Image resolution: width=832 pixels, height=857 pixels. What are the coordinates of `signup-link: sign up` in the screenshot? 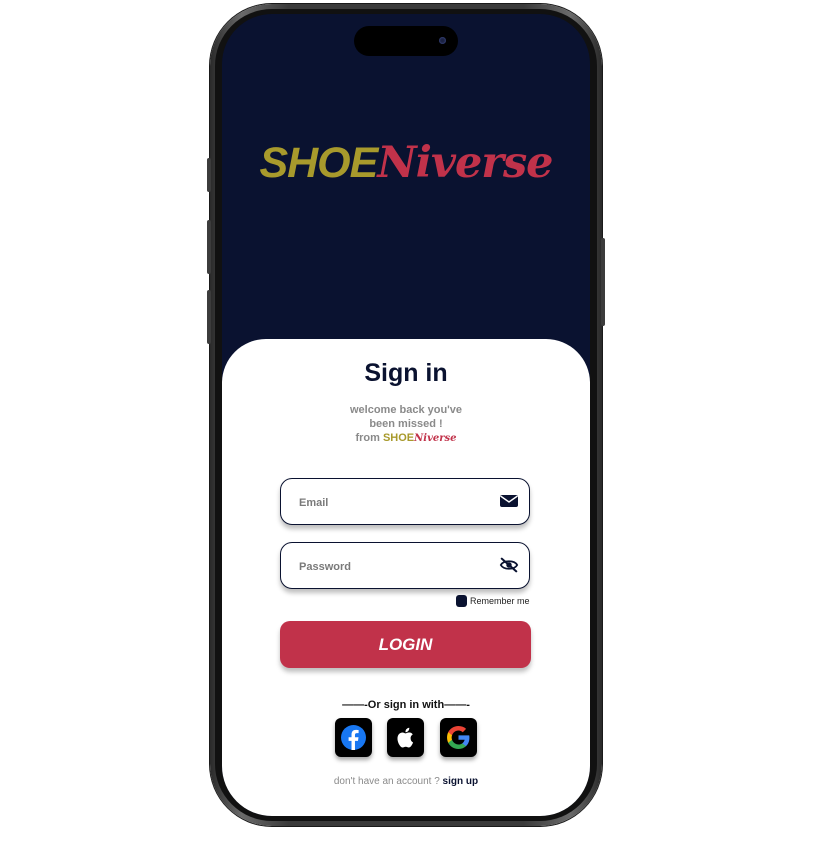 It's located at (461, 781).